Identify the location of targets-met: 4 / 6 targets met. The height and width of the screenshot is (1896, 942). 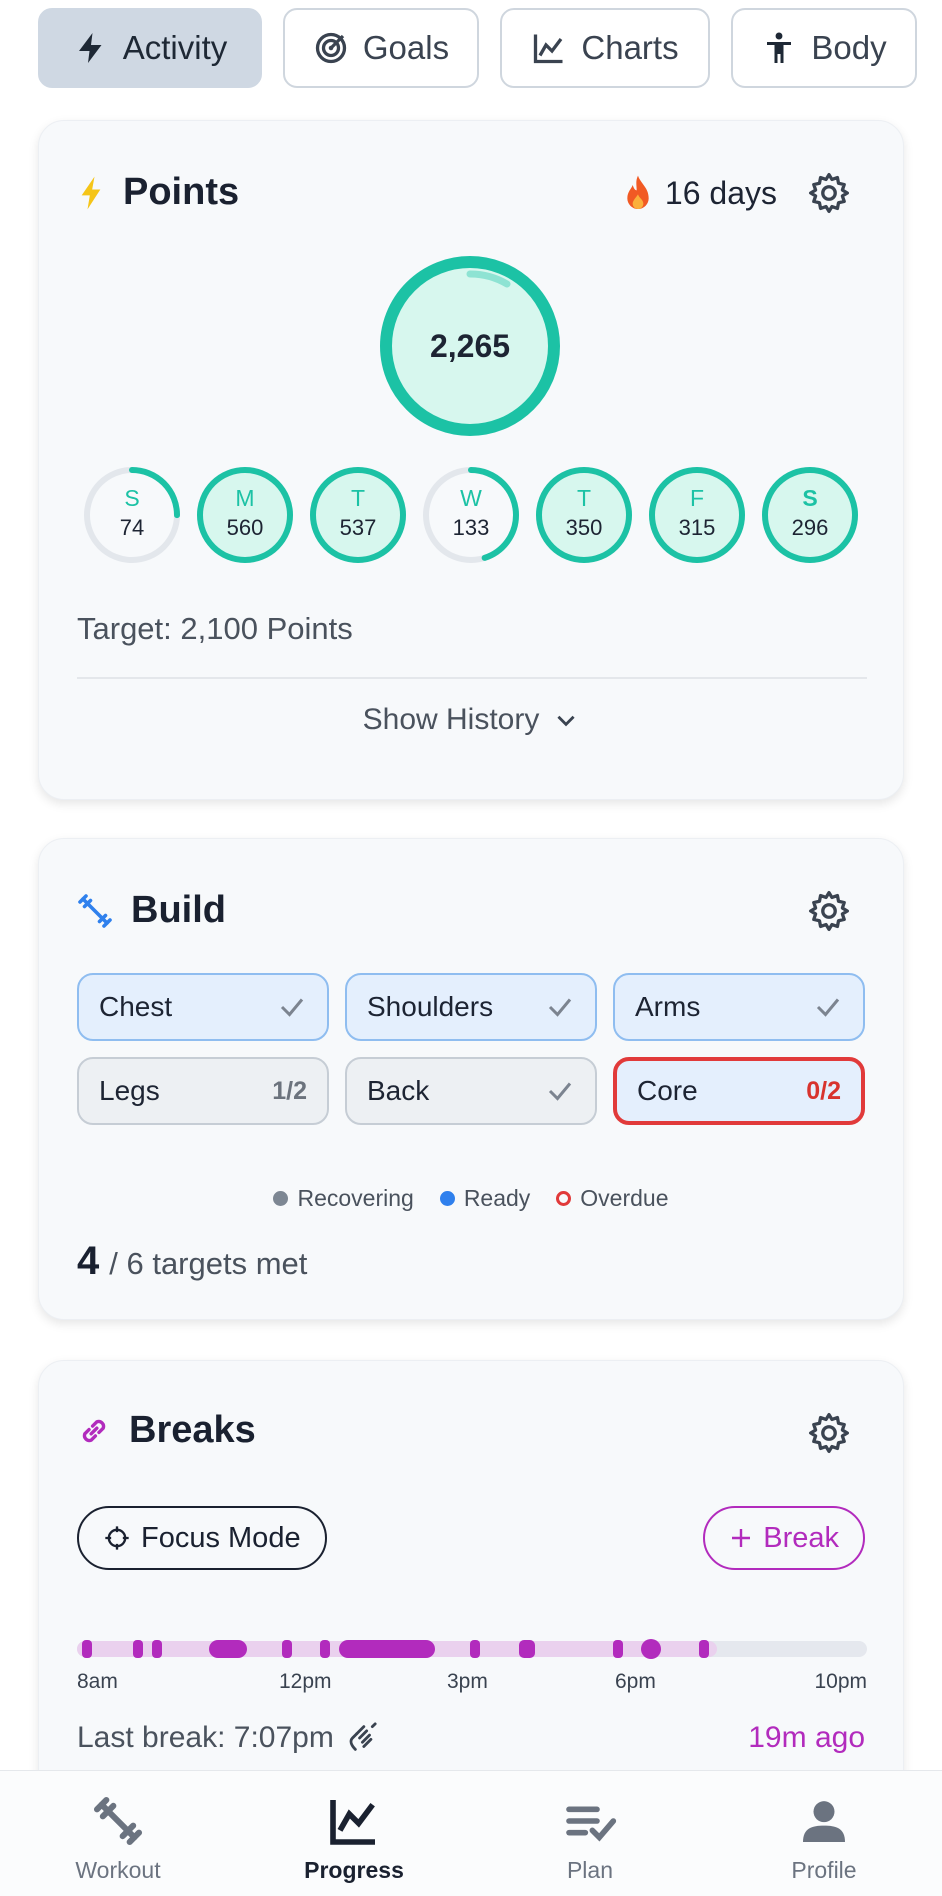
(192, 1261).